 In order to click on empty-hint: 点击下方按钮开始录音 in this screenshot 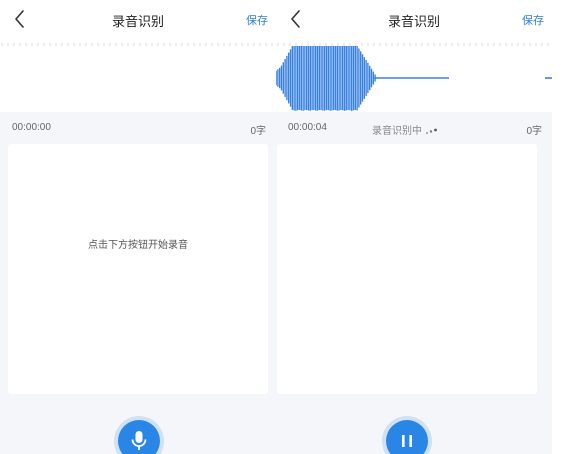, I will do `click(138, 245)`.